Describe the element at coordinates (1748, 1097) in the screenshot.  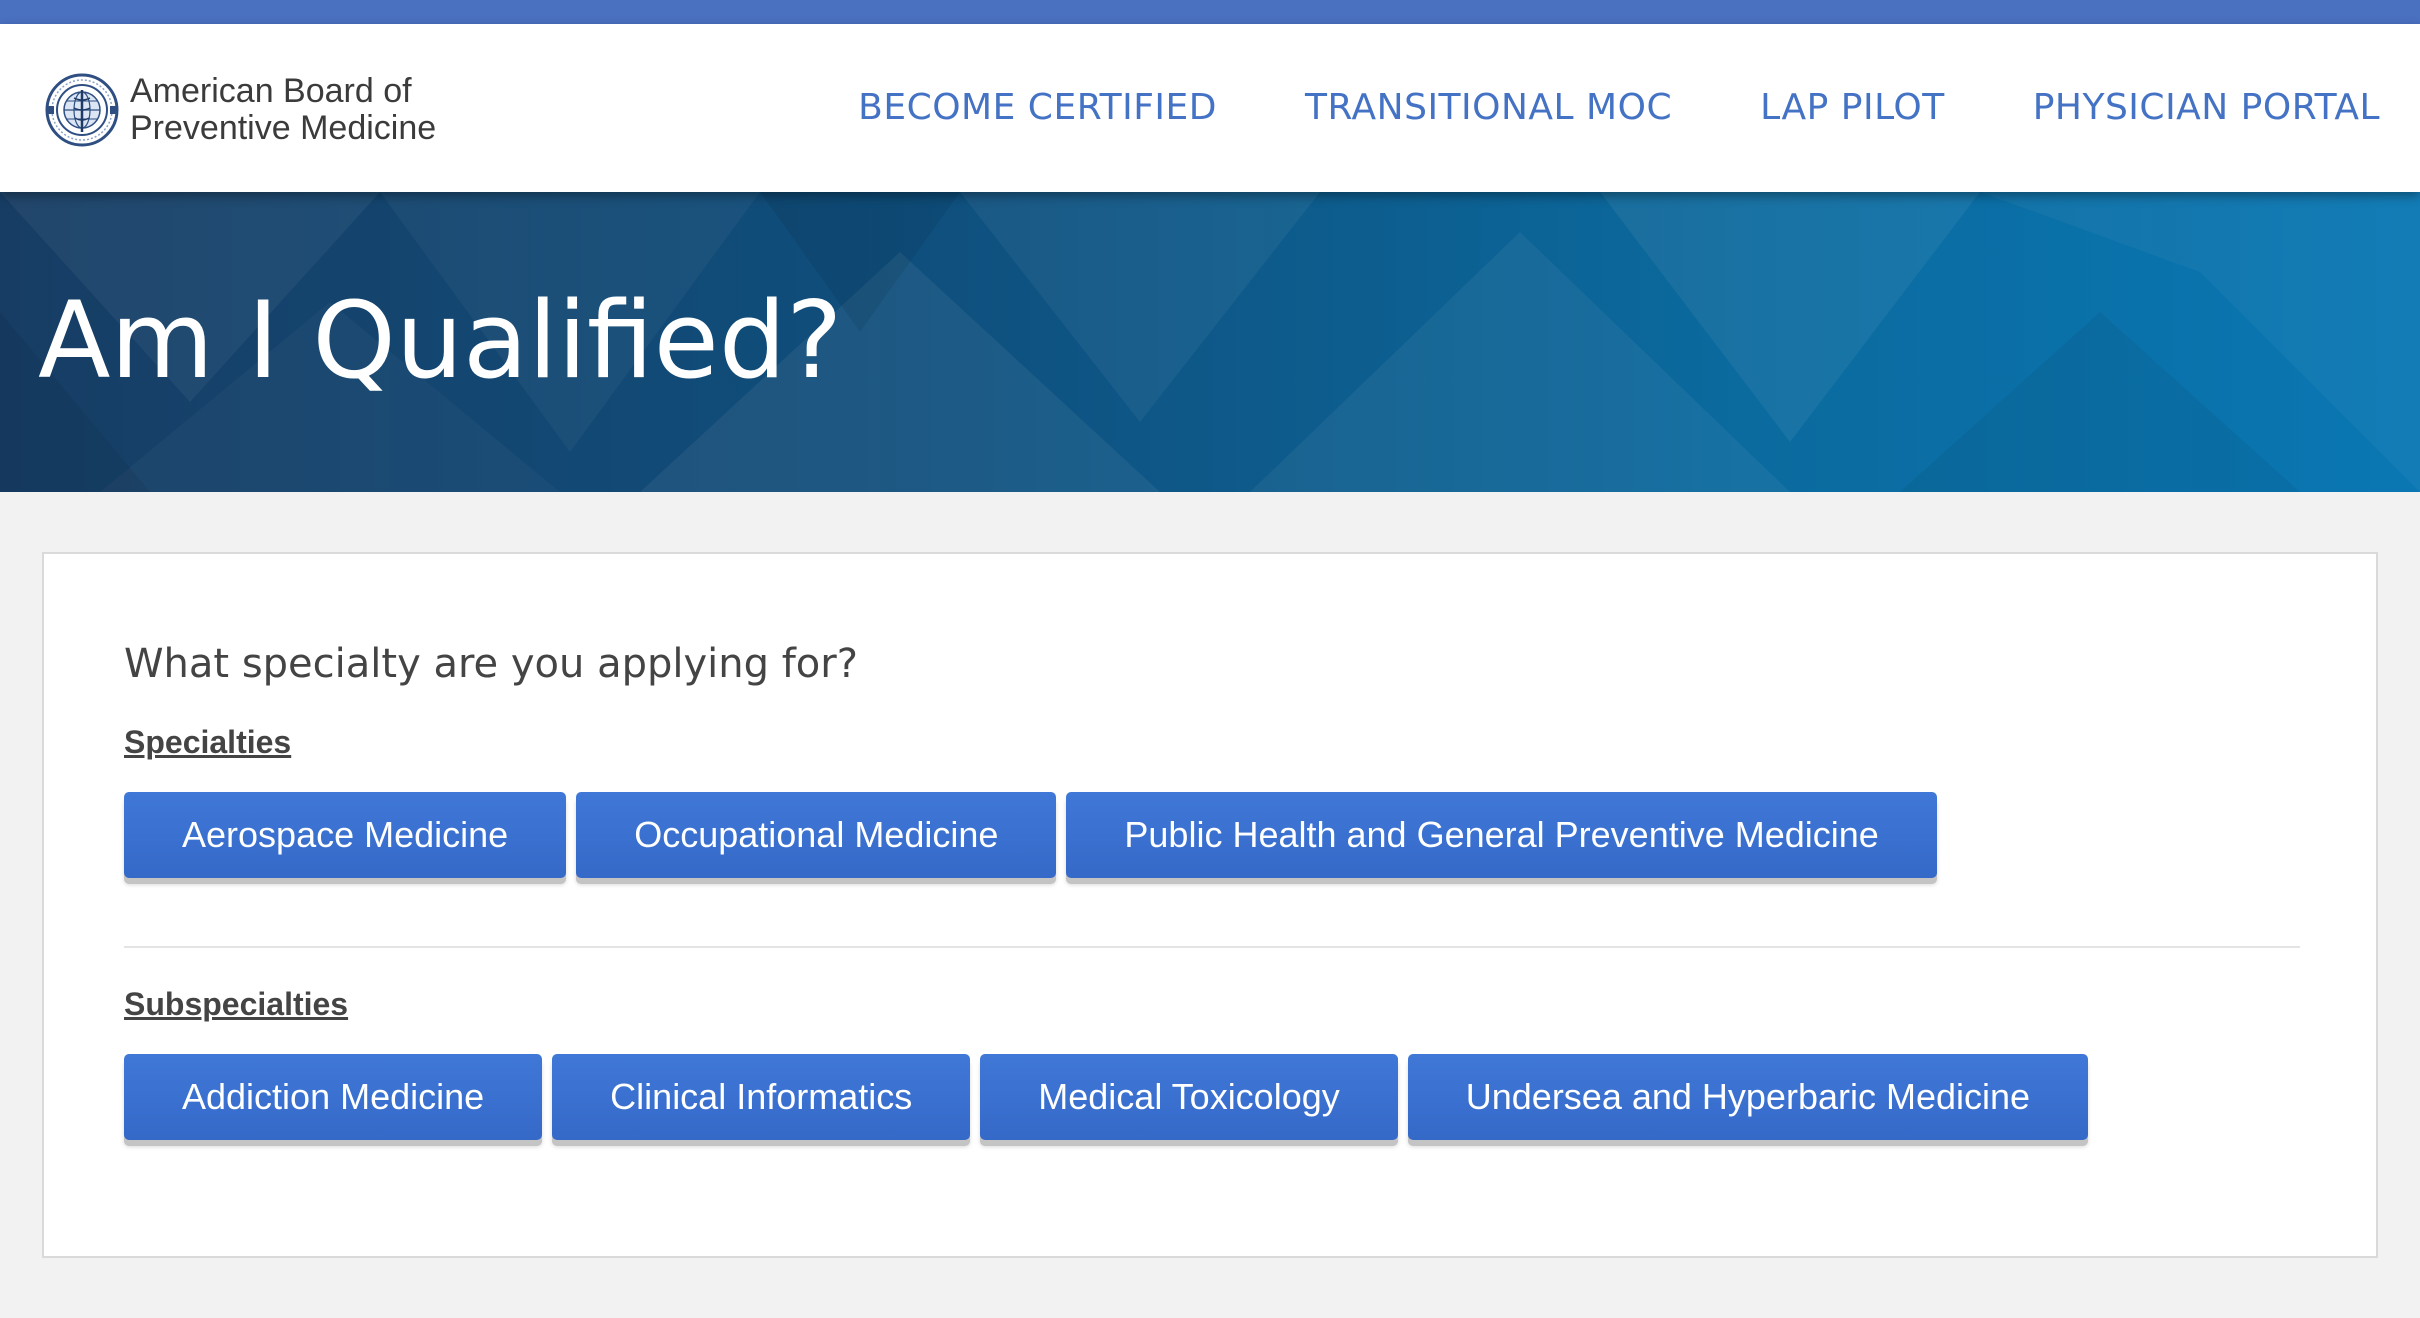
I see `undersea-hyperbaric-medicine-button: Undersea and Hyperbaric Medicine` at that location.